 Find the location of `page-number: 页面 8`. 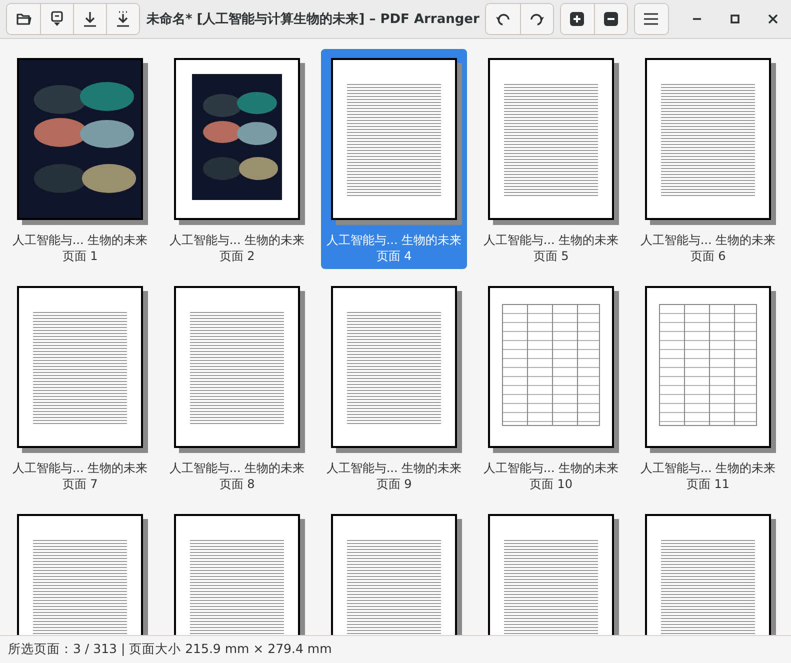

page-number: 页面 8 is located at coordinates (237, 484).